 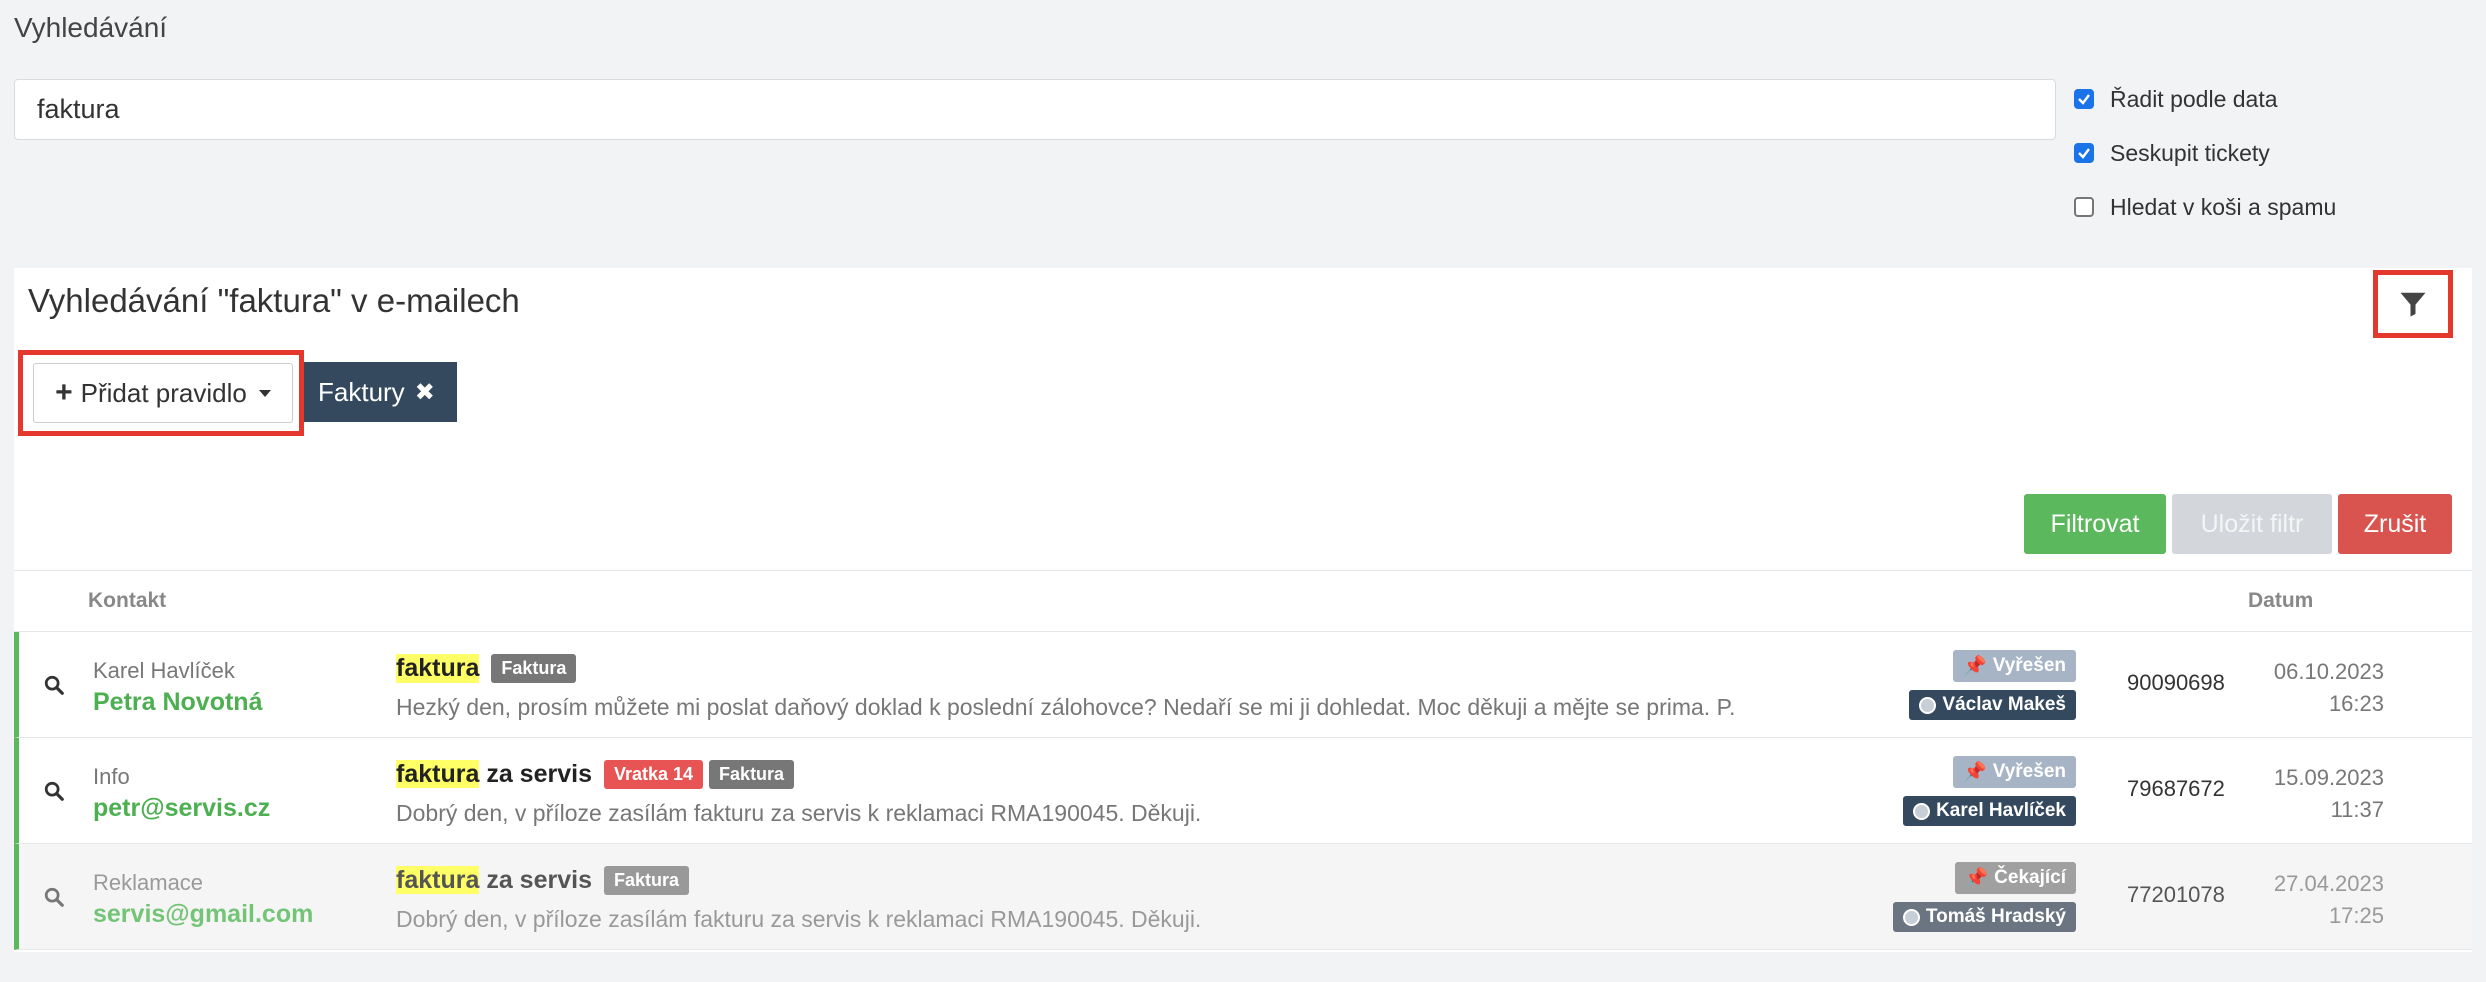 What do you see at coordinates (2223, 206) in the screenshot?
I see `option-label: Hledat v koši a spamu` at bounding box center [2223, 206].